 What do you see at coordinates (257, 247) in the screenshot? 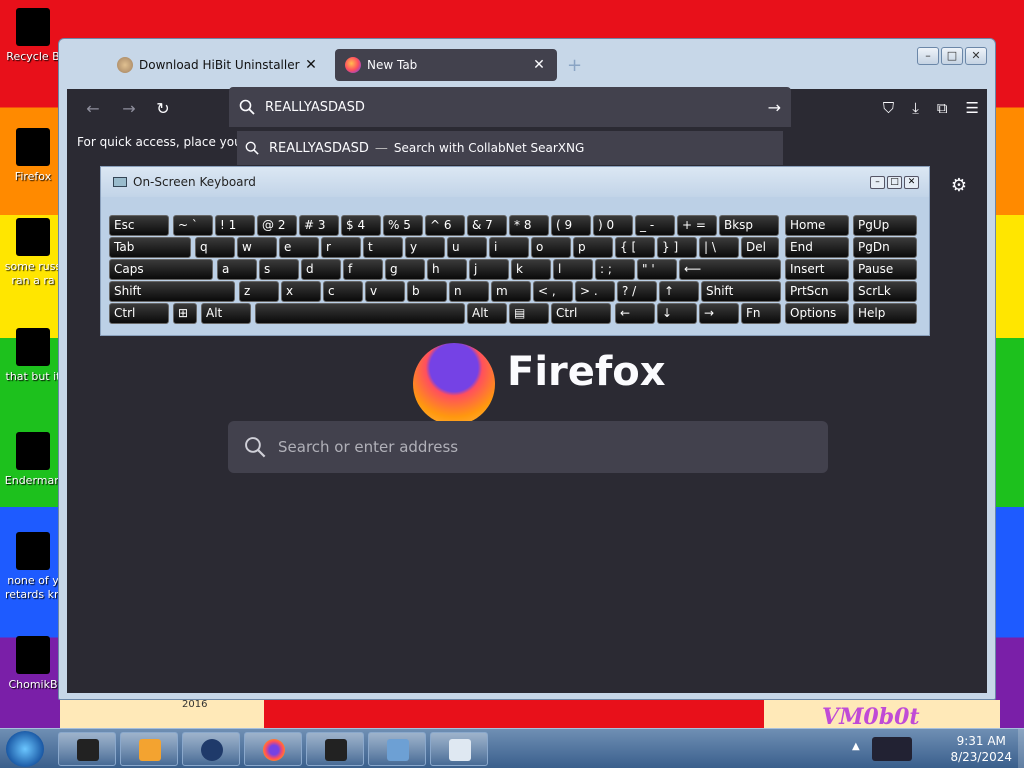
I see `key: w` at bounding box center [257, 247].